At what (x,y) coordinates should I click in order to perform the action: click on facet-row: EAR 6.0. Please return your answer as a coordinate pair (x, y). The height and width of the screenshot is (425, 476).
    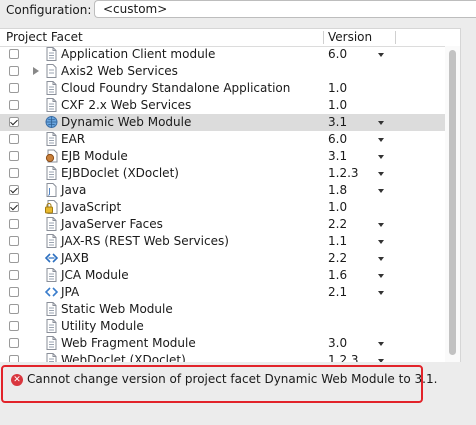
    Looking at the image, I should click on (222, 139).